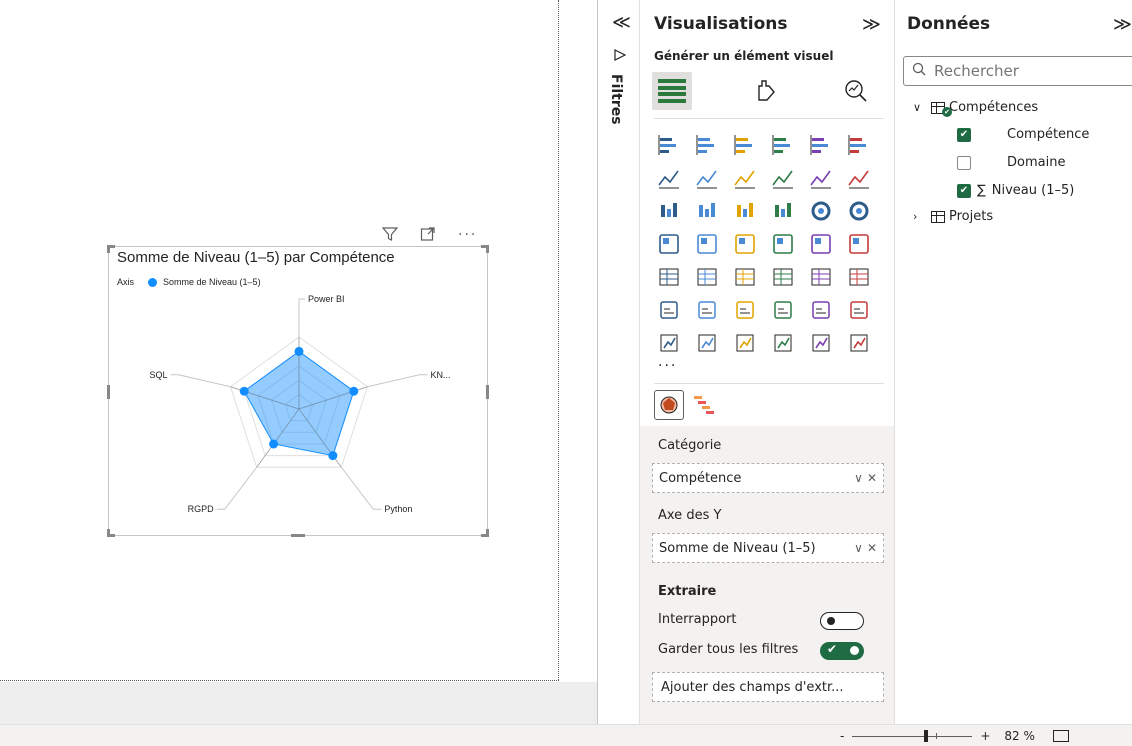 The image size is (1132, 746). I want to click on filters-pane-collapsed: ≪ Filtres, so click(618, 362).